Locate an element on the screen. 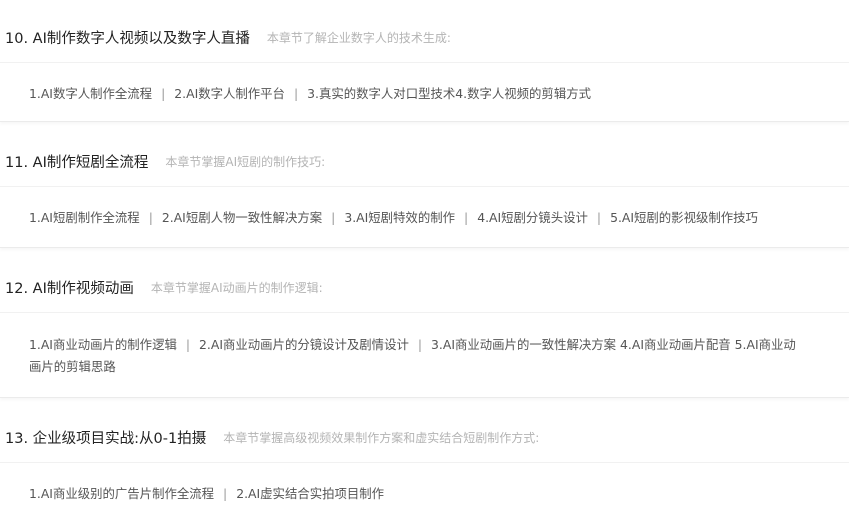 This screenshot has width=849, height=520. topic-item: 3.真实的数字人对口型技术4.数字人视频的剪辑方式 is located at coordinates (449, 93).